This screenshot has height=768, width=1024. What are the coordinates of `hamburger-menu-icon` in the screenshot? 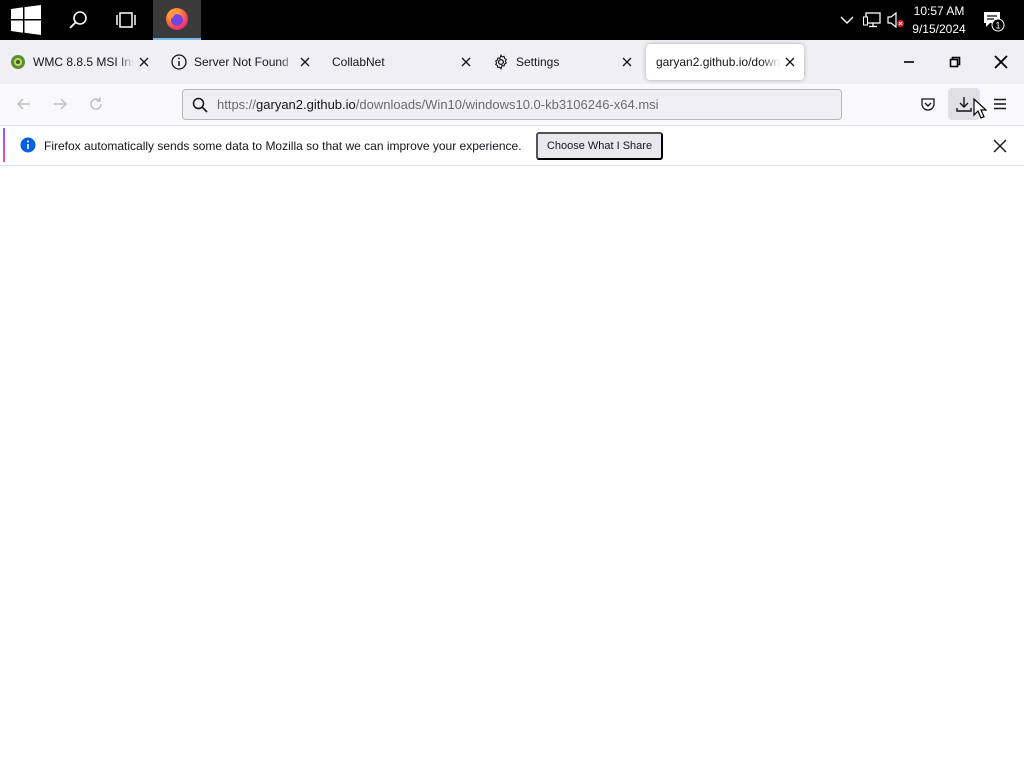 It's located at (1000, 104).